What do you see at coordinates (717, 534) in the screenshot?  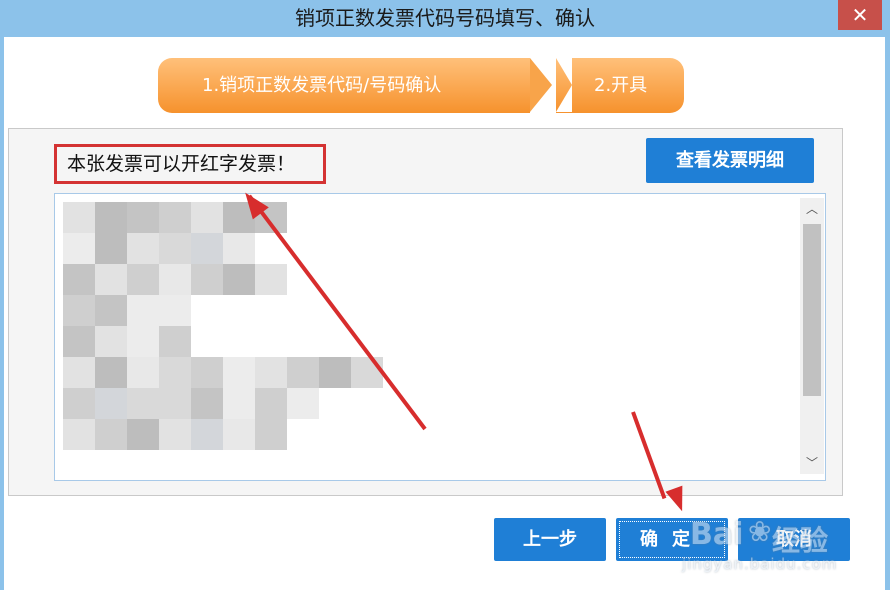 I see `watermark-logo: Bai` at bounding box center [717, 534].